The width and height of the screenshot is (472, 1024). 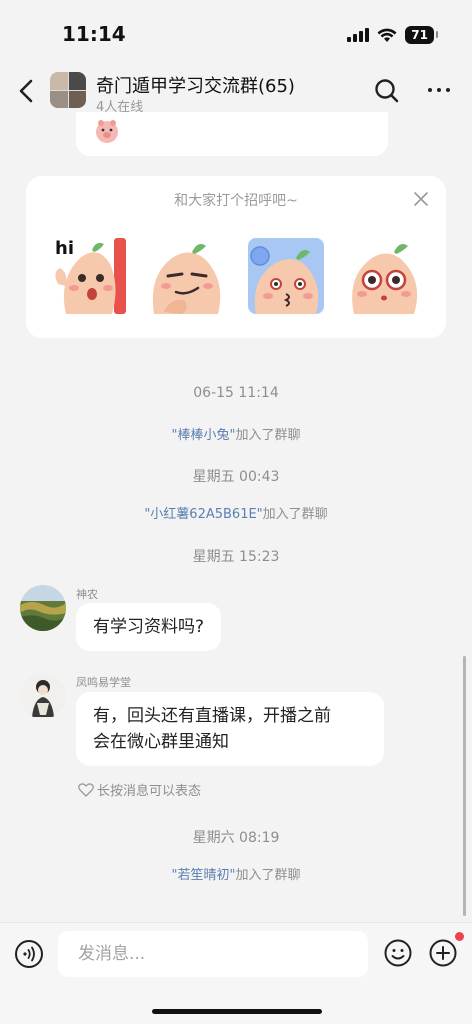 What do you see at coordinates (387, 91) in the screenshot?
I see `search-icon` at bounding box center [387, 91].